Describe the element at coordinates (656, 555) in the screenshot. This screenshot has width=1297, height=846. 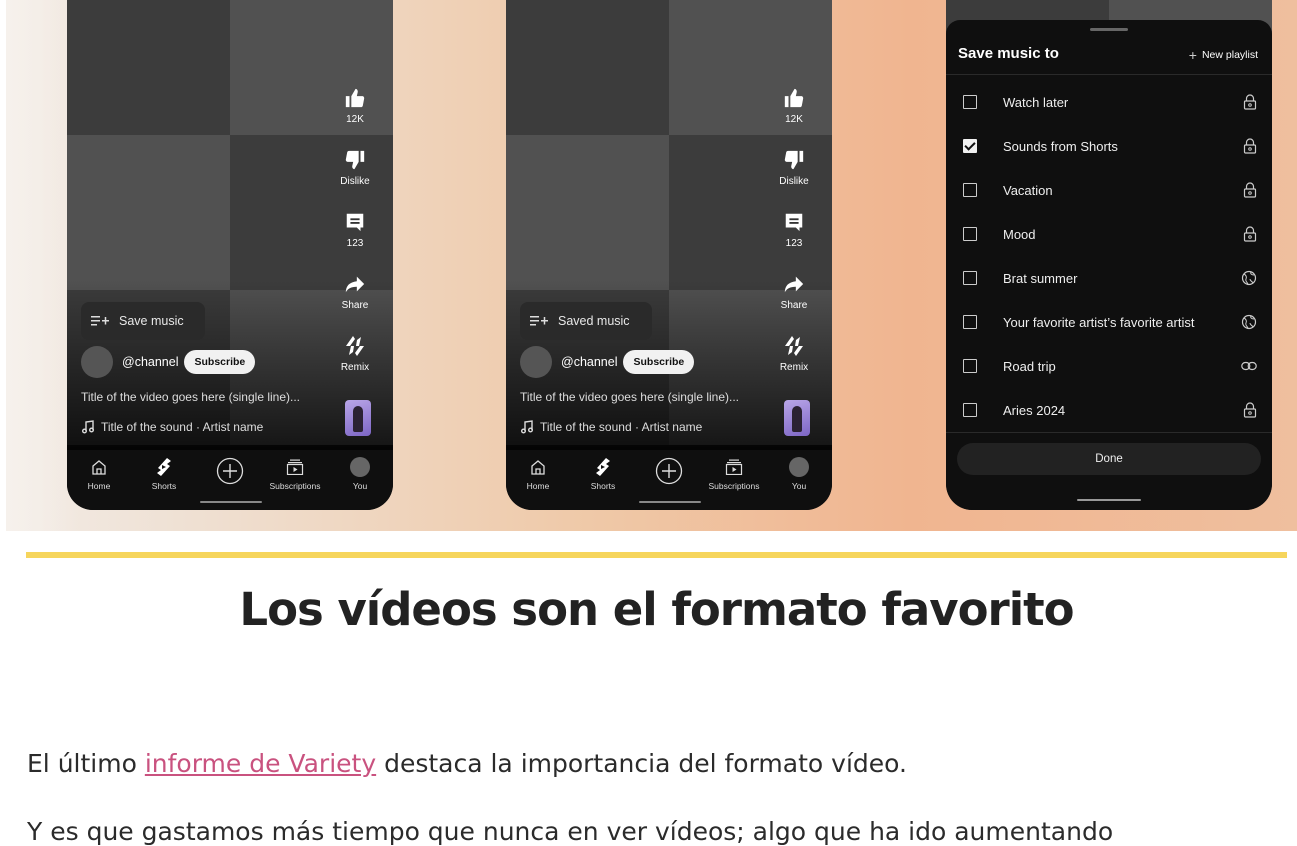
I see `section-accent-bar` at that location.